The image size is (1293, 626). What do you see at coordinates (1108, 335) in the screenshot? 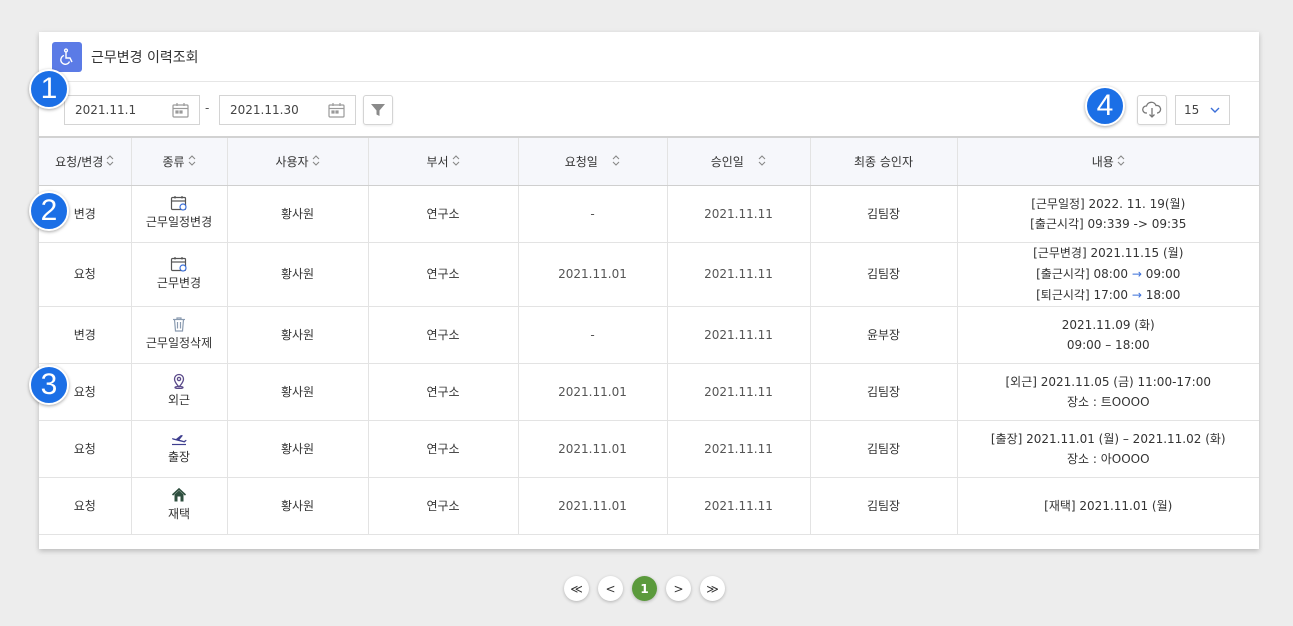
I see `cell-content: 2021.11.09 (화) 09:00 – 18:00` at bounding box center [1108, 335].